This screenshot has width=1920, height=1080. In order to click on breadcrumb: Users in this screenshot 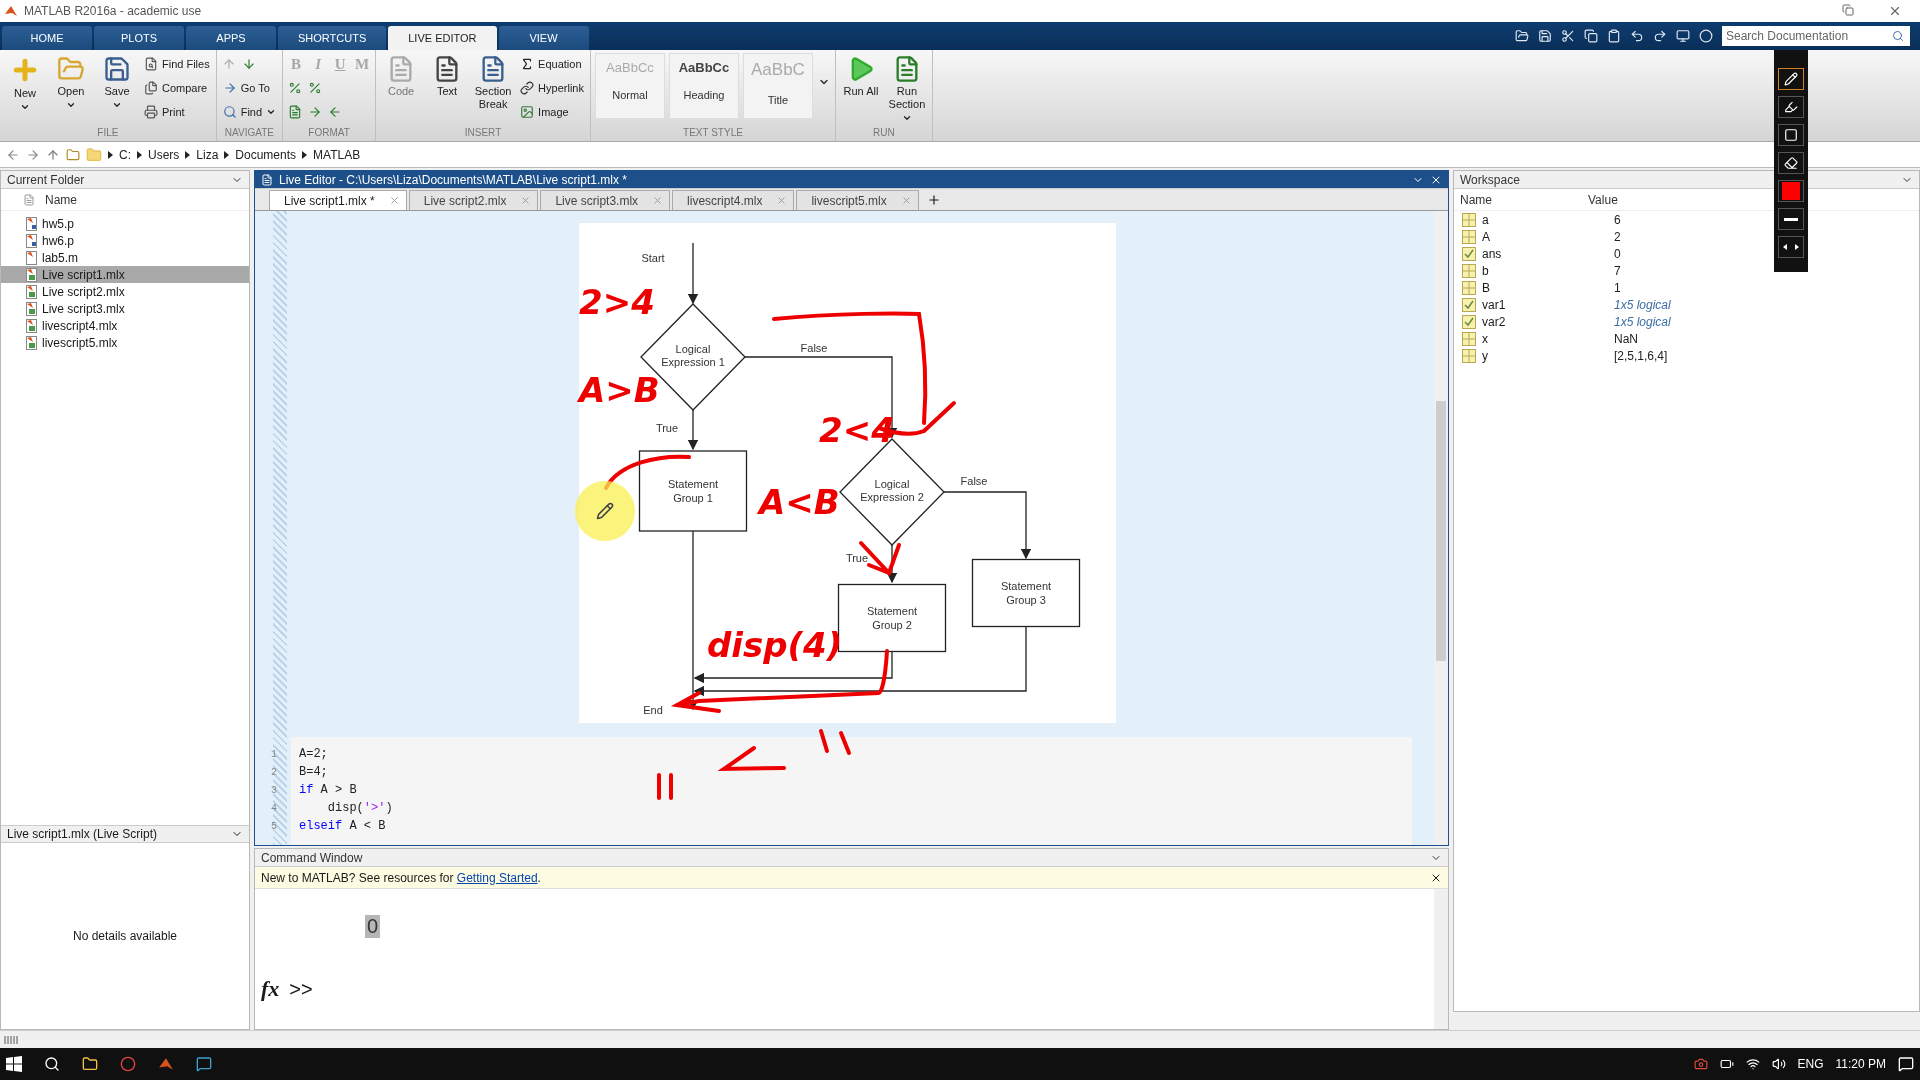, I will do `click(164, 154)`.